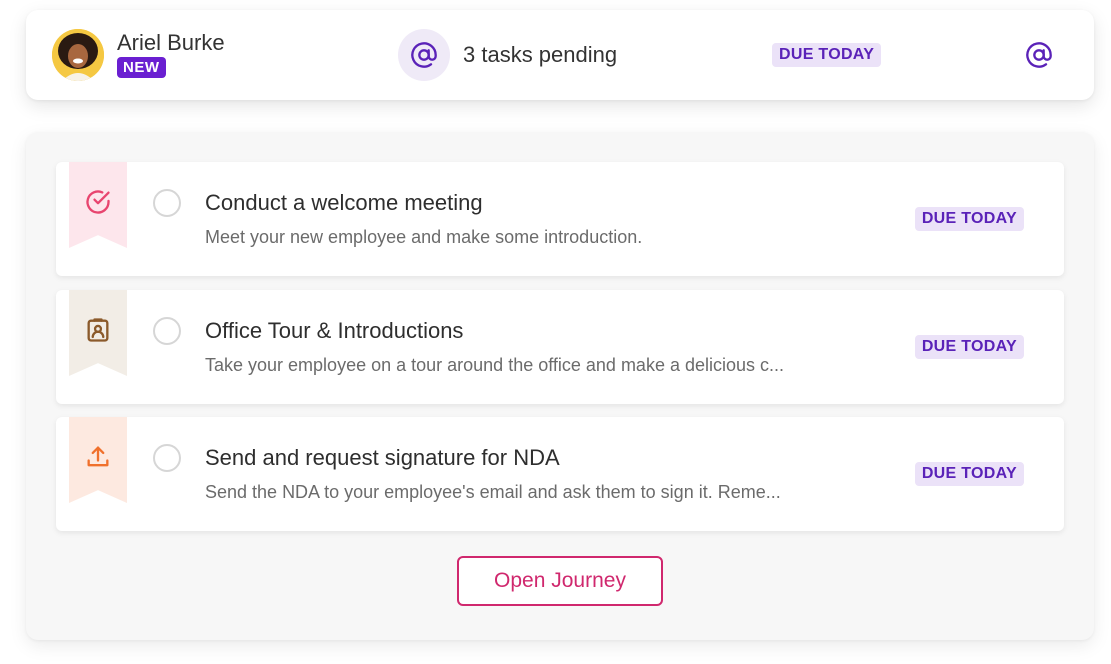  What do you see at coordinates (382, 457) in the screenshot?
I see `task-title: Send and request signature for NDA` at bounding box center [382, 457].